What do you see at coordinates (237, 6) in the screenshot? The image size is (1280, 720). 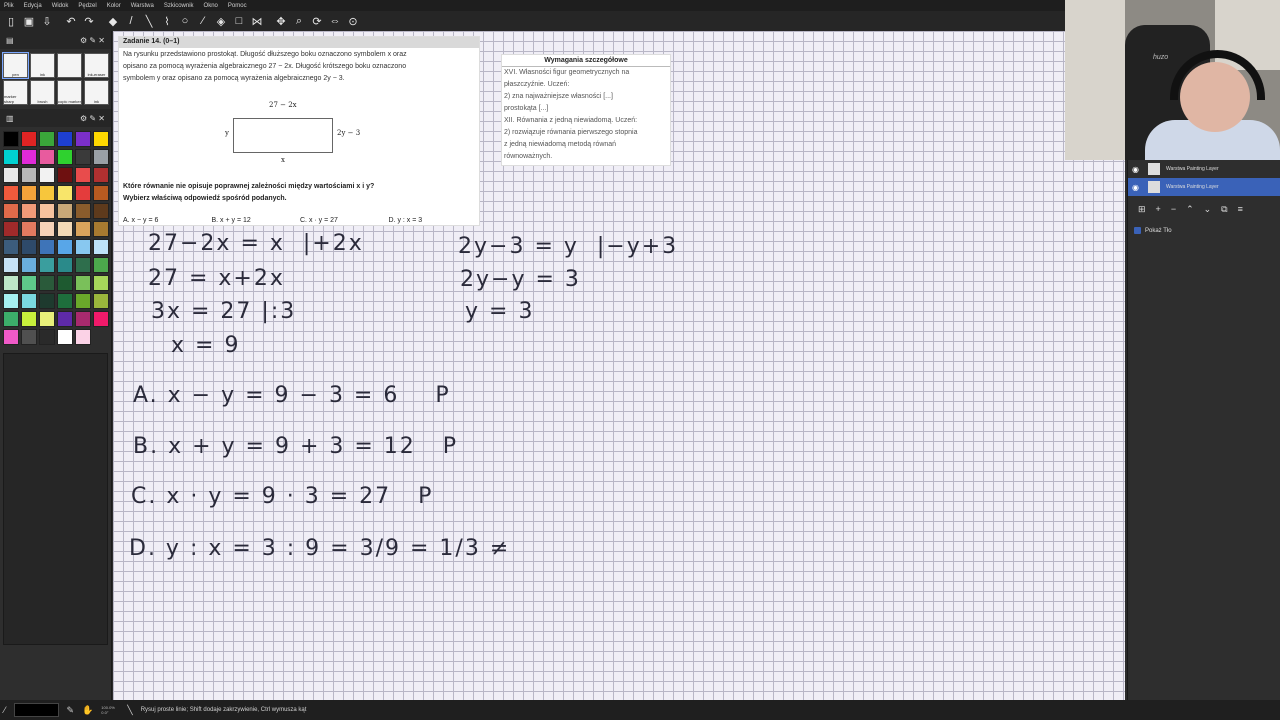 I see `menu-help: Pomoc` at bounding box center [237, 6].